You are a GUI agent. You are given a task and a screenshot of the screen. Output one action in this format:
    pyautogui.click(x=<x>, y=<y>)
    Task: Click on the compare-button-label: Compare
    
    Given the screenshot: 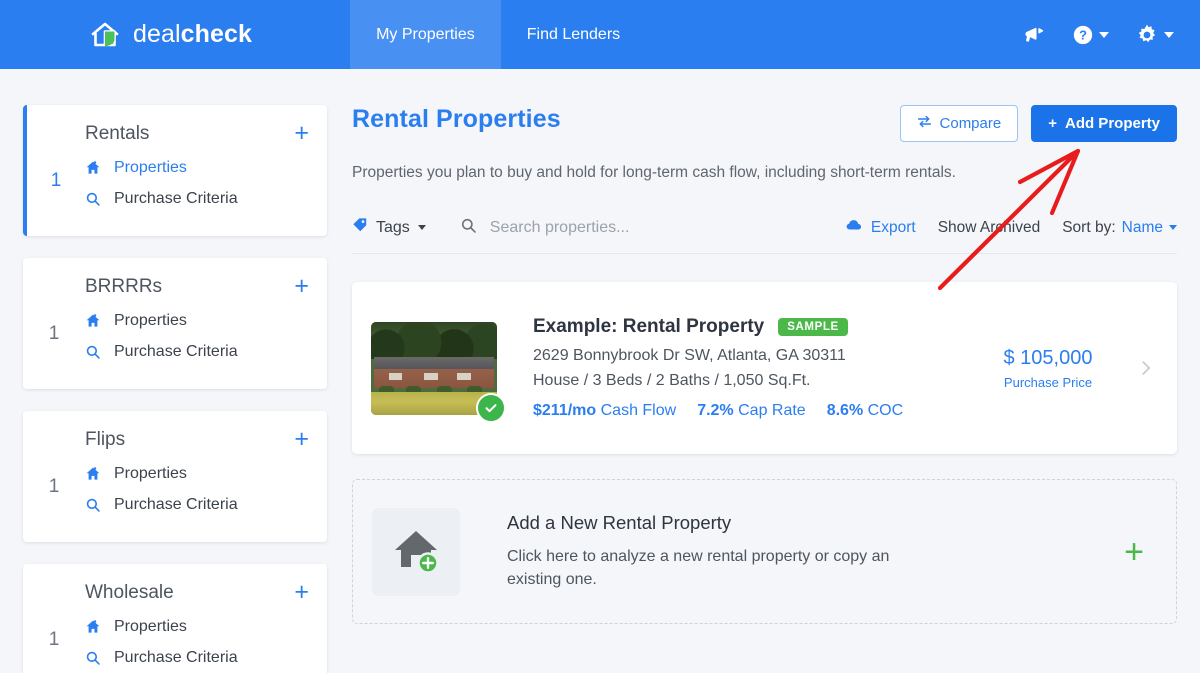 What is the action you would take?
    pyautogui.click(x=970, y=123)
    